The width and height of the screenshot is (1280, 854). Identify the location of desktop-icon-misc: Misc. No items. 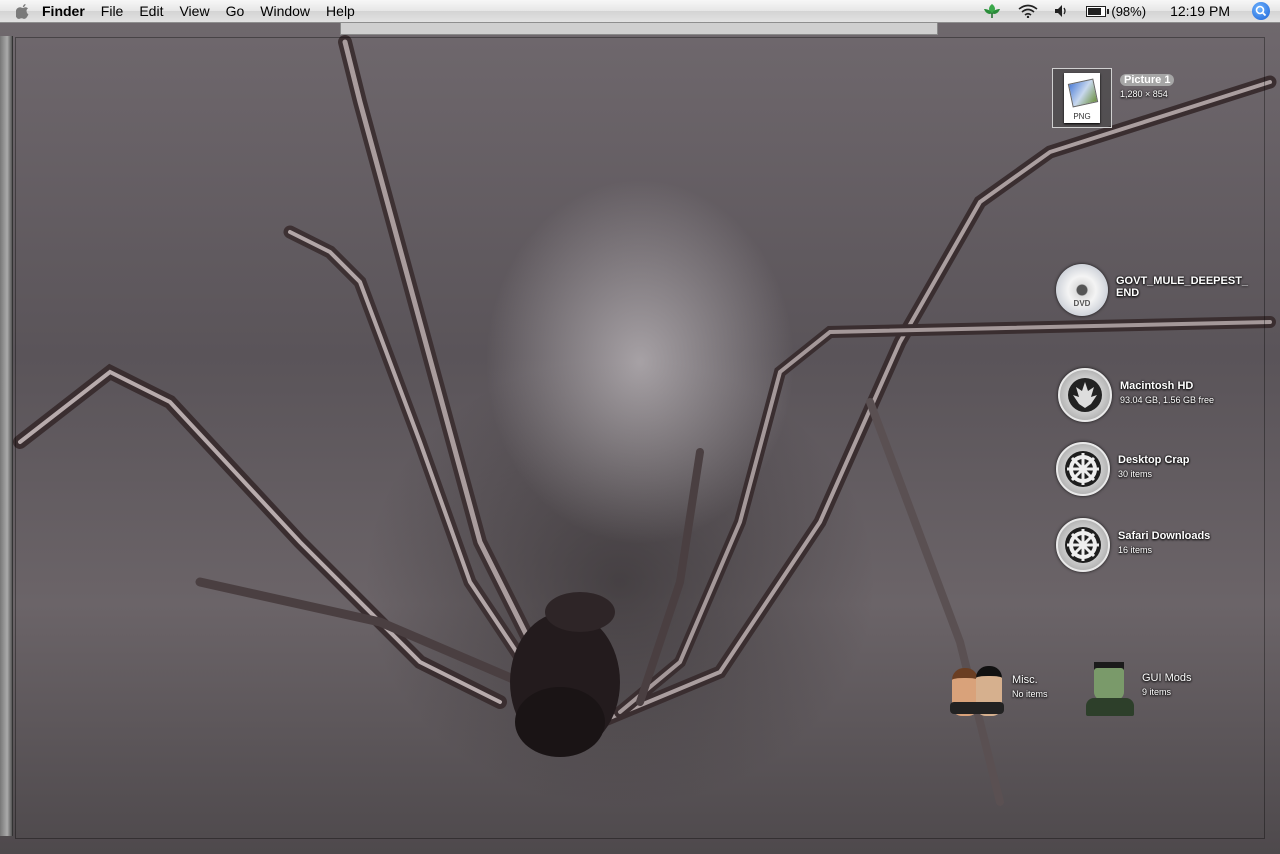
(999, 689).